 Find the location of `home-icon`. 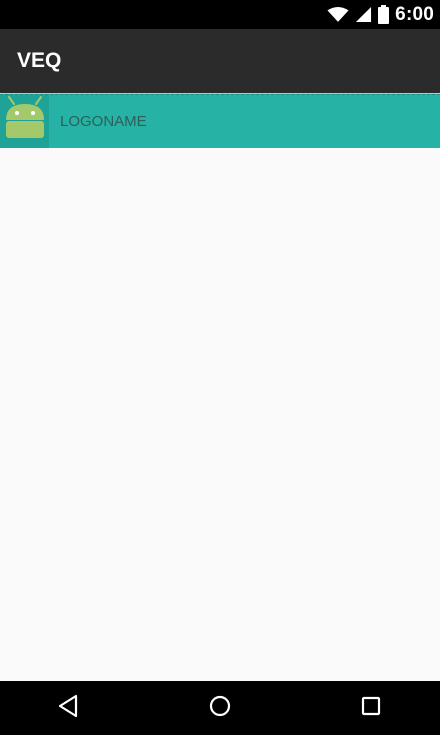

home-icon is located at coordinates (220, 708).